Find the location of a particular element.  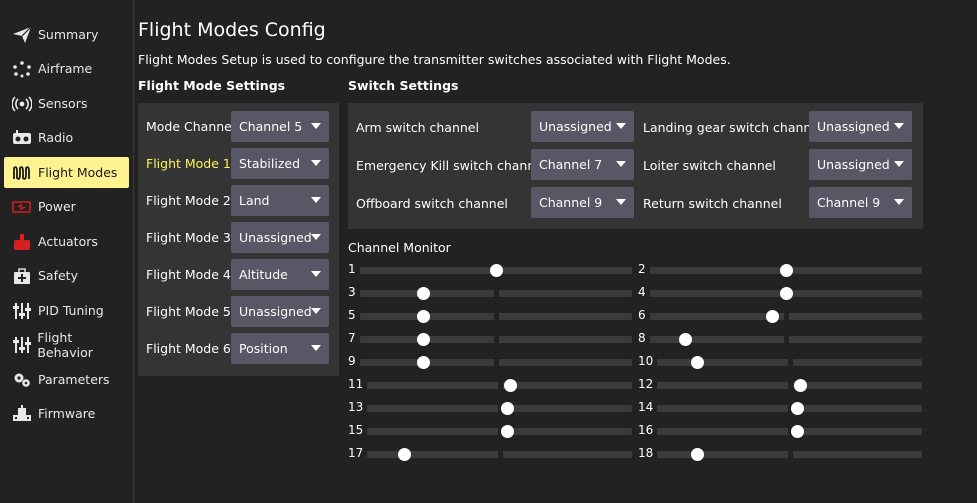

channel-number: 12 is located at coordinates (646, 384).